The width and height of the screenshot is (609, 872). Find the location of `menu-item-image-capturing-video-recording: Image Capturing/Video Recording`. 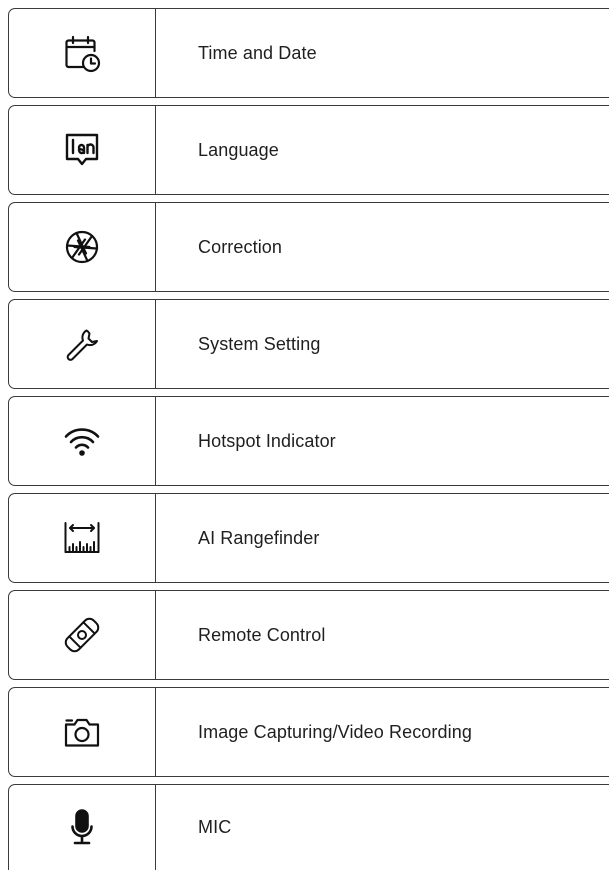

menu-item-image-capturing-video-recording: Image Capturing/Video Recording is located at coordinates (308, 732).